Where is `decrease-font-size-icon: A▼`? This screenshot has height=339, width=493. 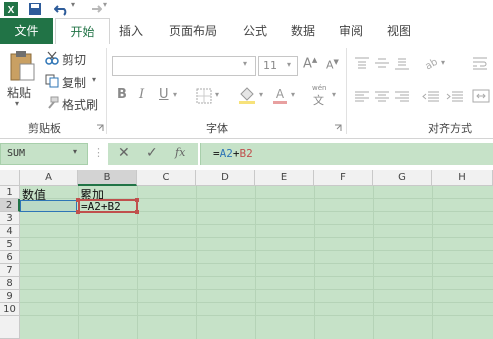 decrease-font-size-icon: A▼ is located at coordinates (332, 65).